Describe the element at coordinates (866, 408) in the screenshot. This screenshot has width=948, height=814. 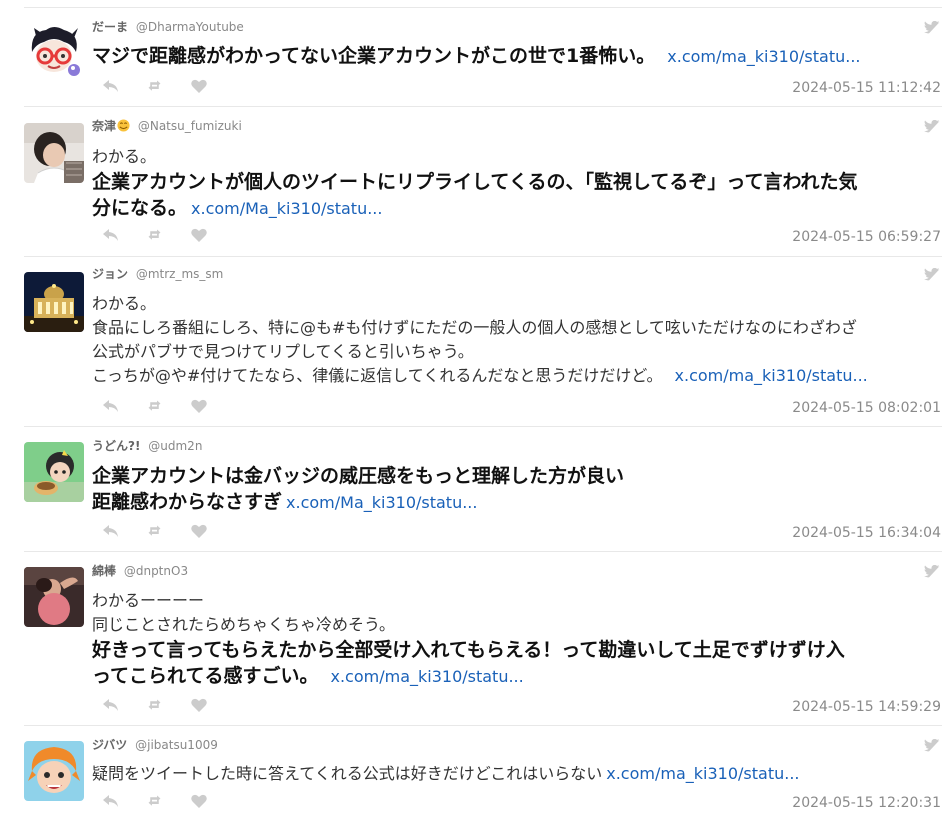
I see `timestamp: 2024-05-15 08:02:01` at that location.